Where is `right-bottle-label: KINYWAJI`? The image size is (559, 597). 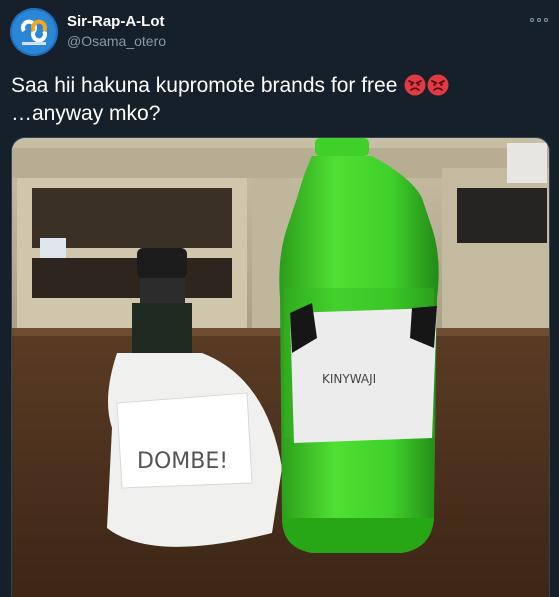
right-bottle-label: KINYWAJI is located at coordinates (349, 379).